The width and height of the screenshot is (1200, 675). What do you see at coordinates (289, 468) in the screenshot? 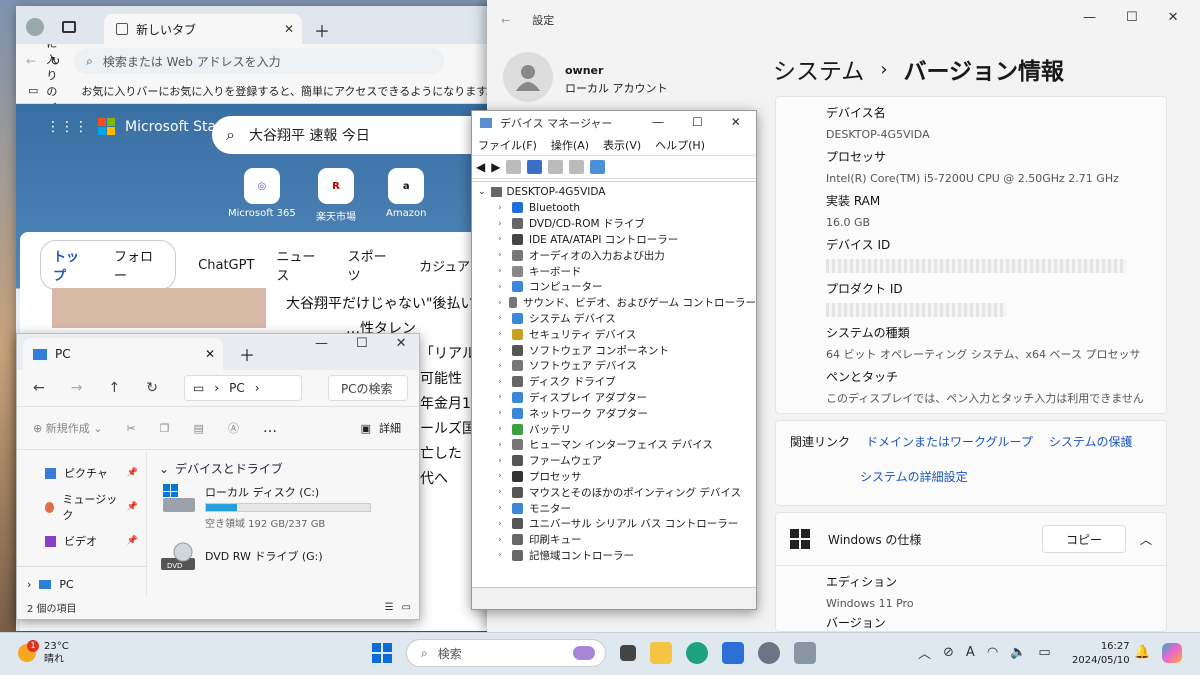
I see `section-header: ⌄ デバイスとドライブ` at bounding box center [289, 468].